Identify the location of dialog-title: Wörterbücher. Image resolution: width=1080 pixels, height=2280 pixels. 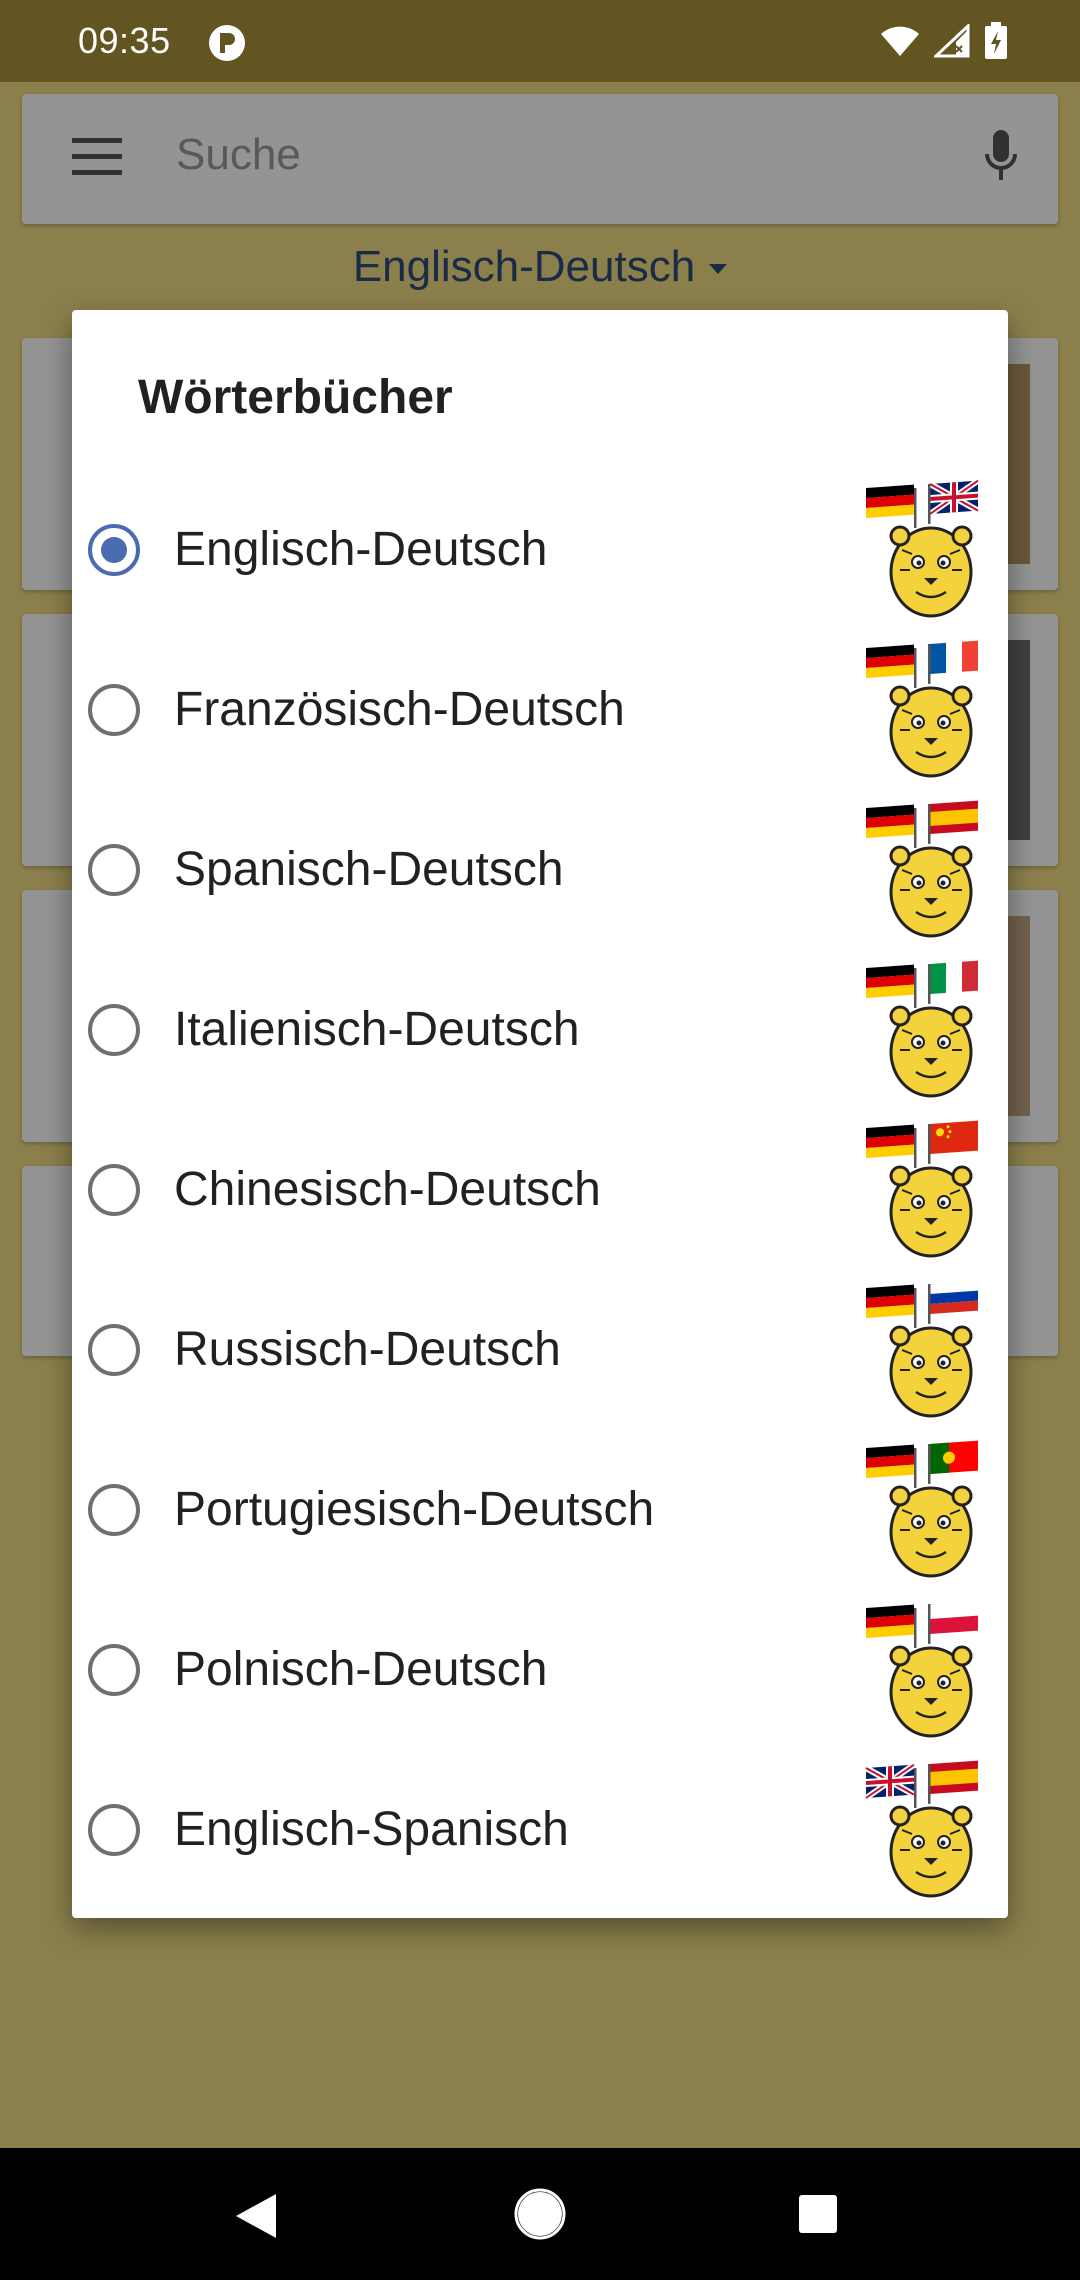
(295, 397).